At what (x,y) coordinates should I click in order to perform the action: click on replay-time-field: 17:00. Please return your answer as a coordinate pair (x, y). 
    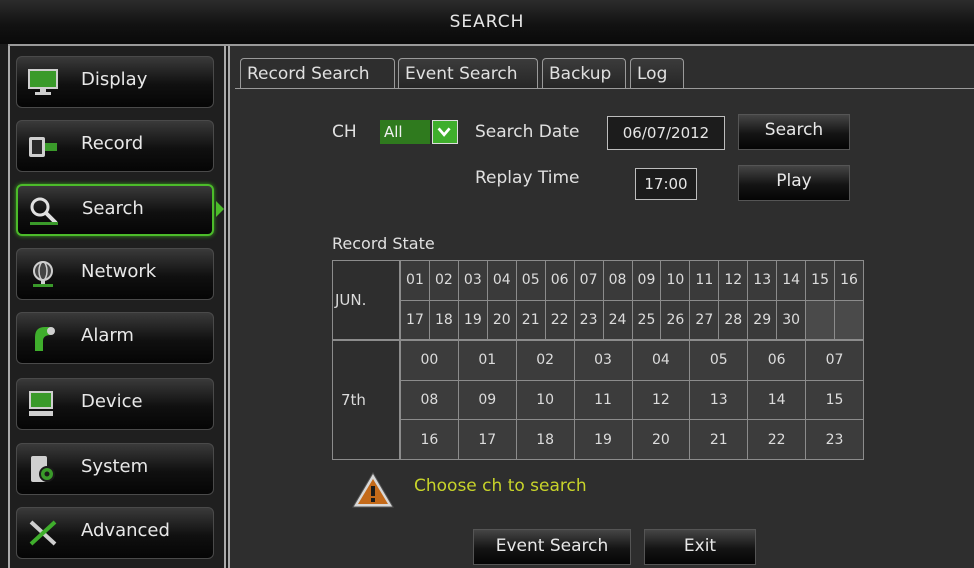
    Looking at the image, I should click on (666, 184).